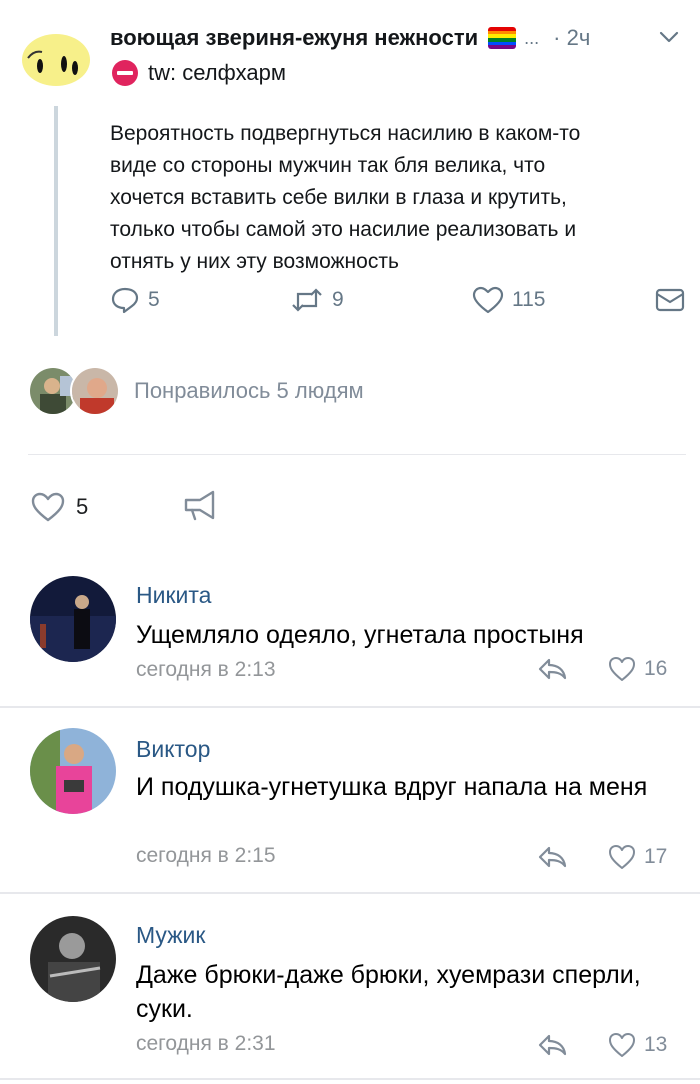 The image size is (700, 1084). I want to click on comment-like-count: 16, so click(656, 668).